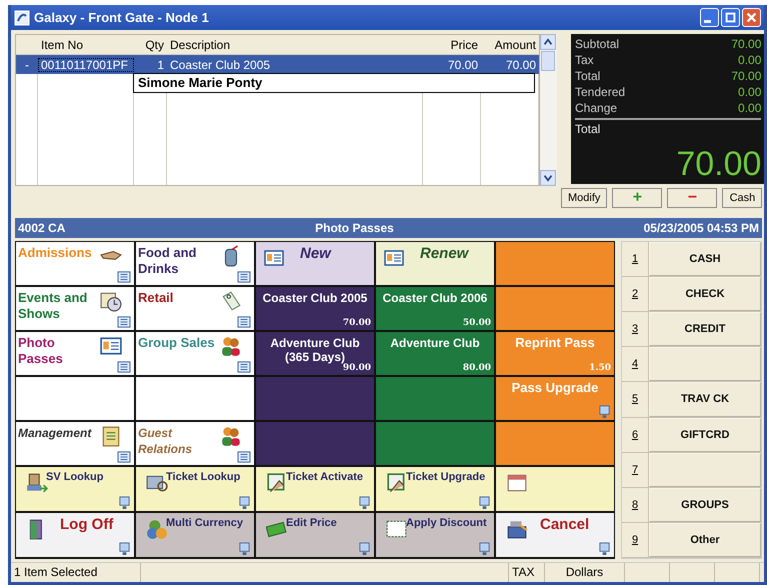 This screenshot has width=767, height=585. What do you see at coordinates (75, 535) in the screenshot?
I see `function-button: Log Off` at bounding box center [75, 535].